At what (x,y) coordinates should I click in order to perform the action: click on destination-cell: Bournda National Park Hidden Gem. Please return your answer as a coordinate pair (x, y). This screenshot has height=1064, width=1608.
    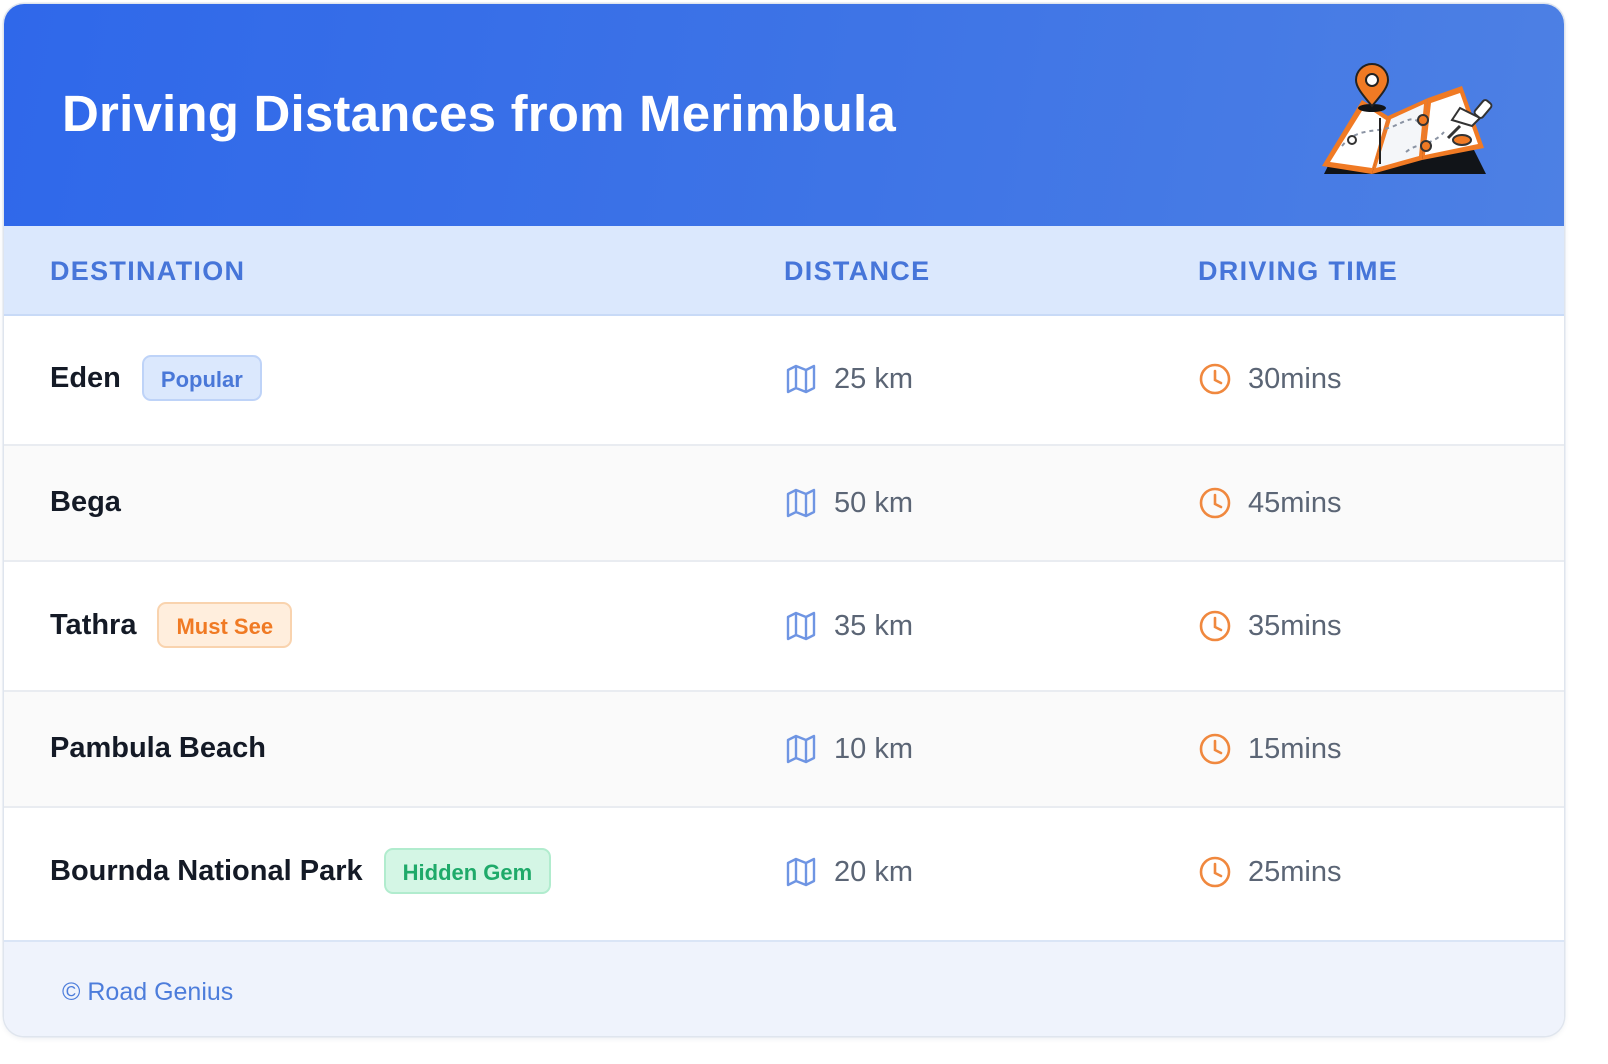
    Looking at the image, I should click on (301, 871).